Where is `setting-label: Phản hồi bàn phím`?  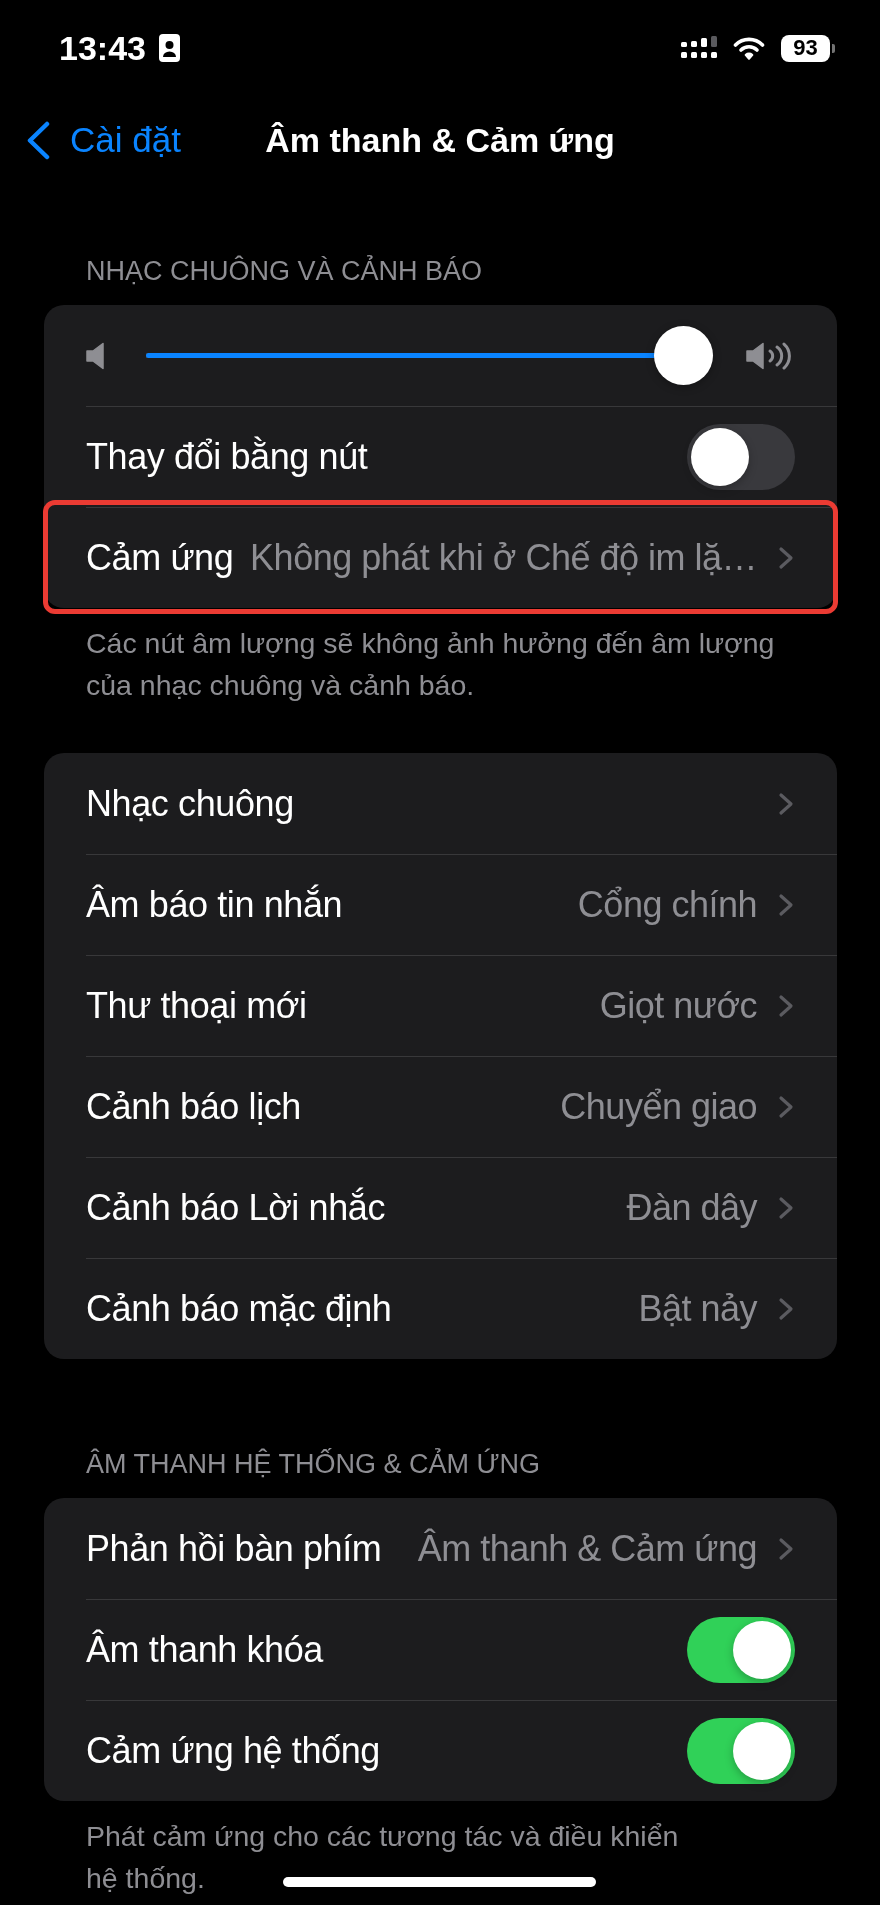
setting-label: Phản hồi bàn phím is located at coordinates (234, 1548).